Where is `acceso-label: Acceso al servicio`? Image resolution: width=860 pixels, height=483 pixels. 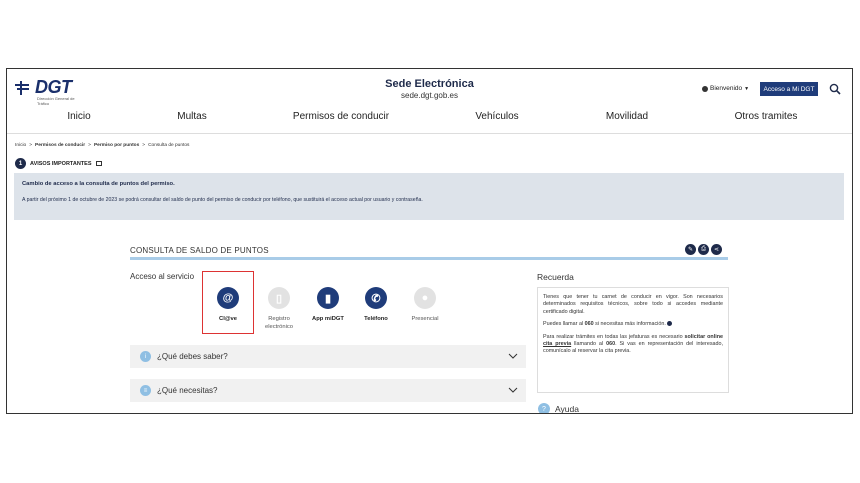
acceso-label: Acceso al servicio is located at coordinates (162, 276).